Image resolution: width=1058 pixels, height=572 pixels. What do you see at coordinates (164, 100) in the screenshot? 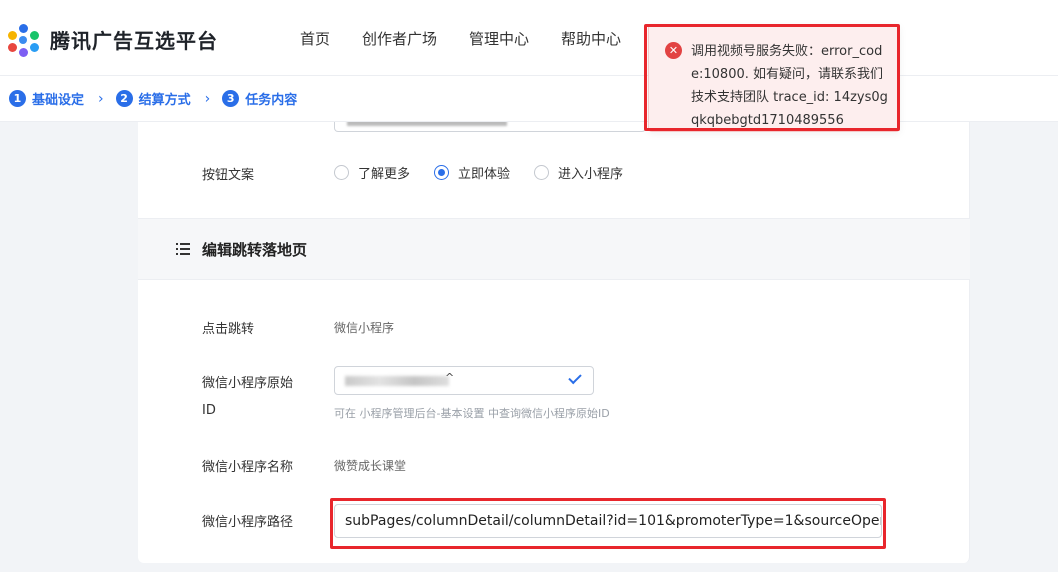
I see `step-label: 结算方式` at bounding box center [164, 100].